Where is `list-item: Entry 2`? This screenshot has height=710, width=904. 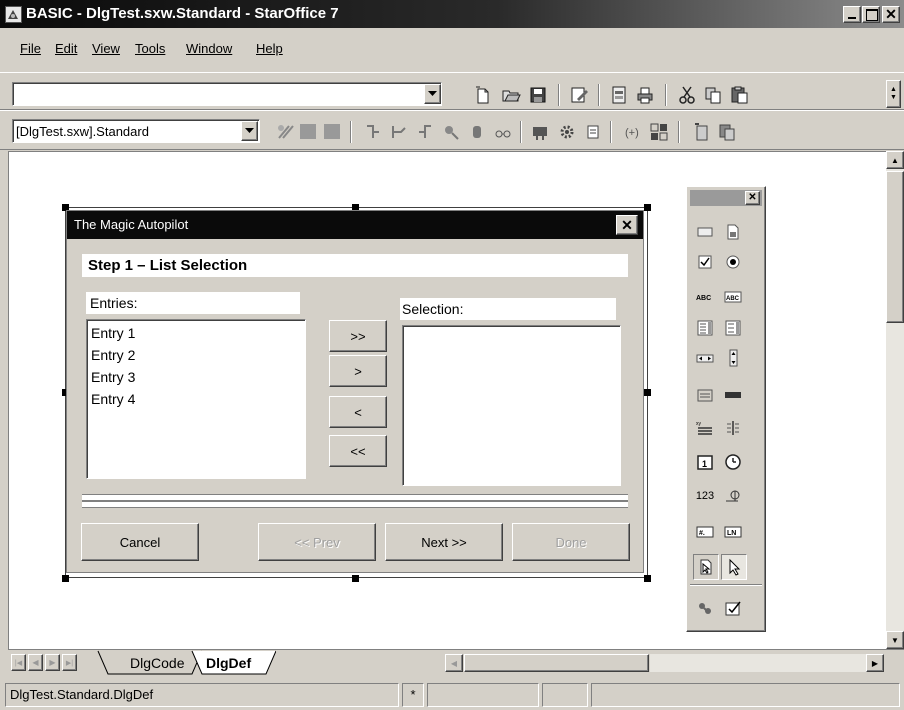 list-item: Entry 2 is located at coordinates (196, 355).